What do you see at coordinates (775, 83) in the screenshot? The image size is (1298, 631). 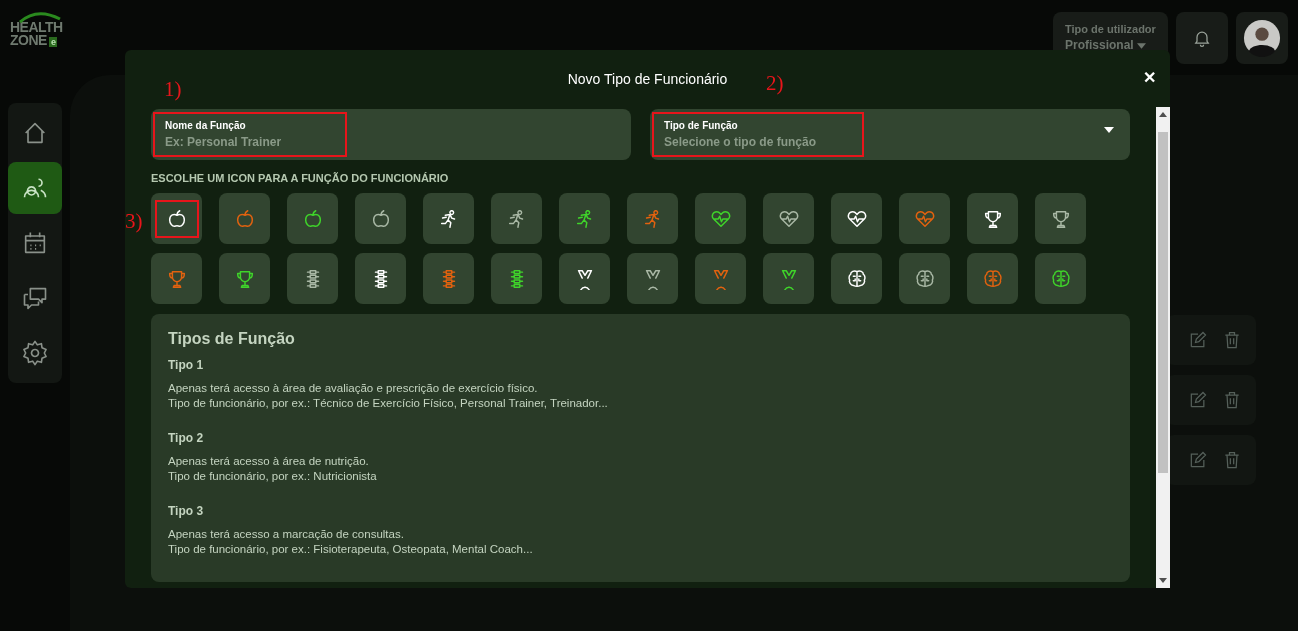 I see `annotation-label: 2)` at bounding box center [775, 83].